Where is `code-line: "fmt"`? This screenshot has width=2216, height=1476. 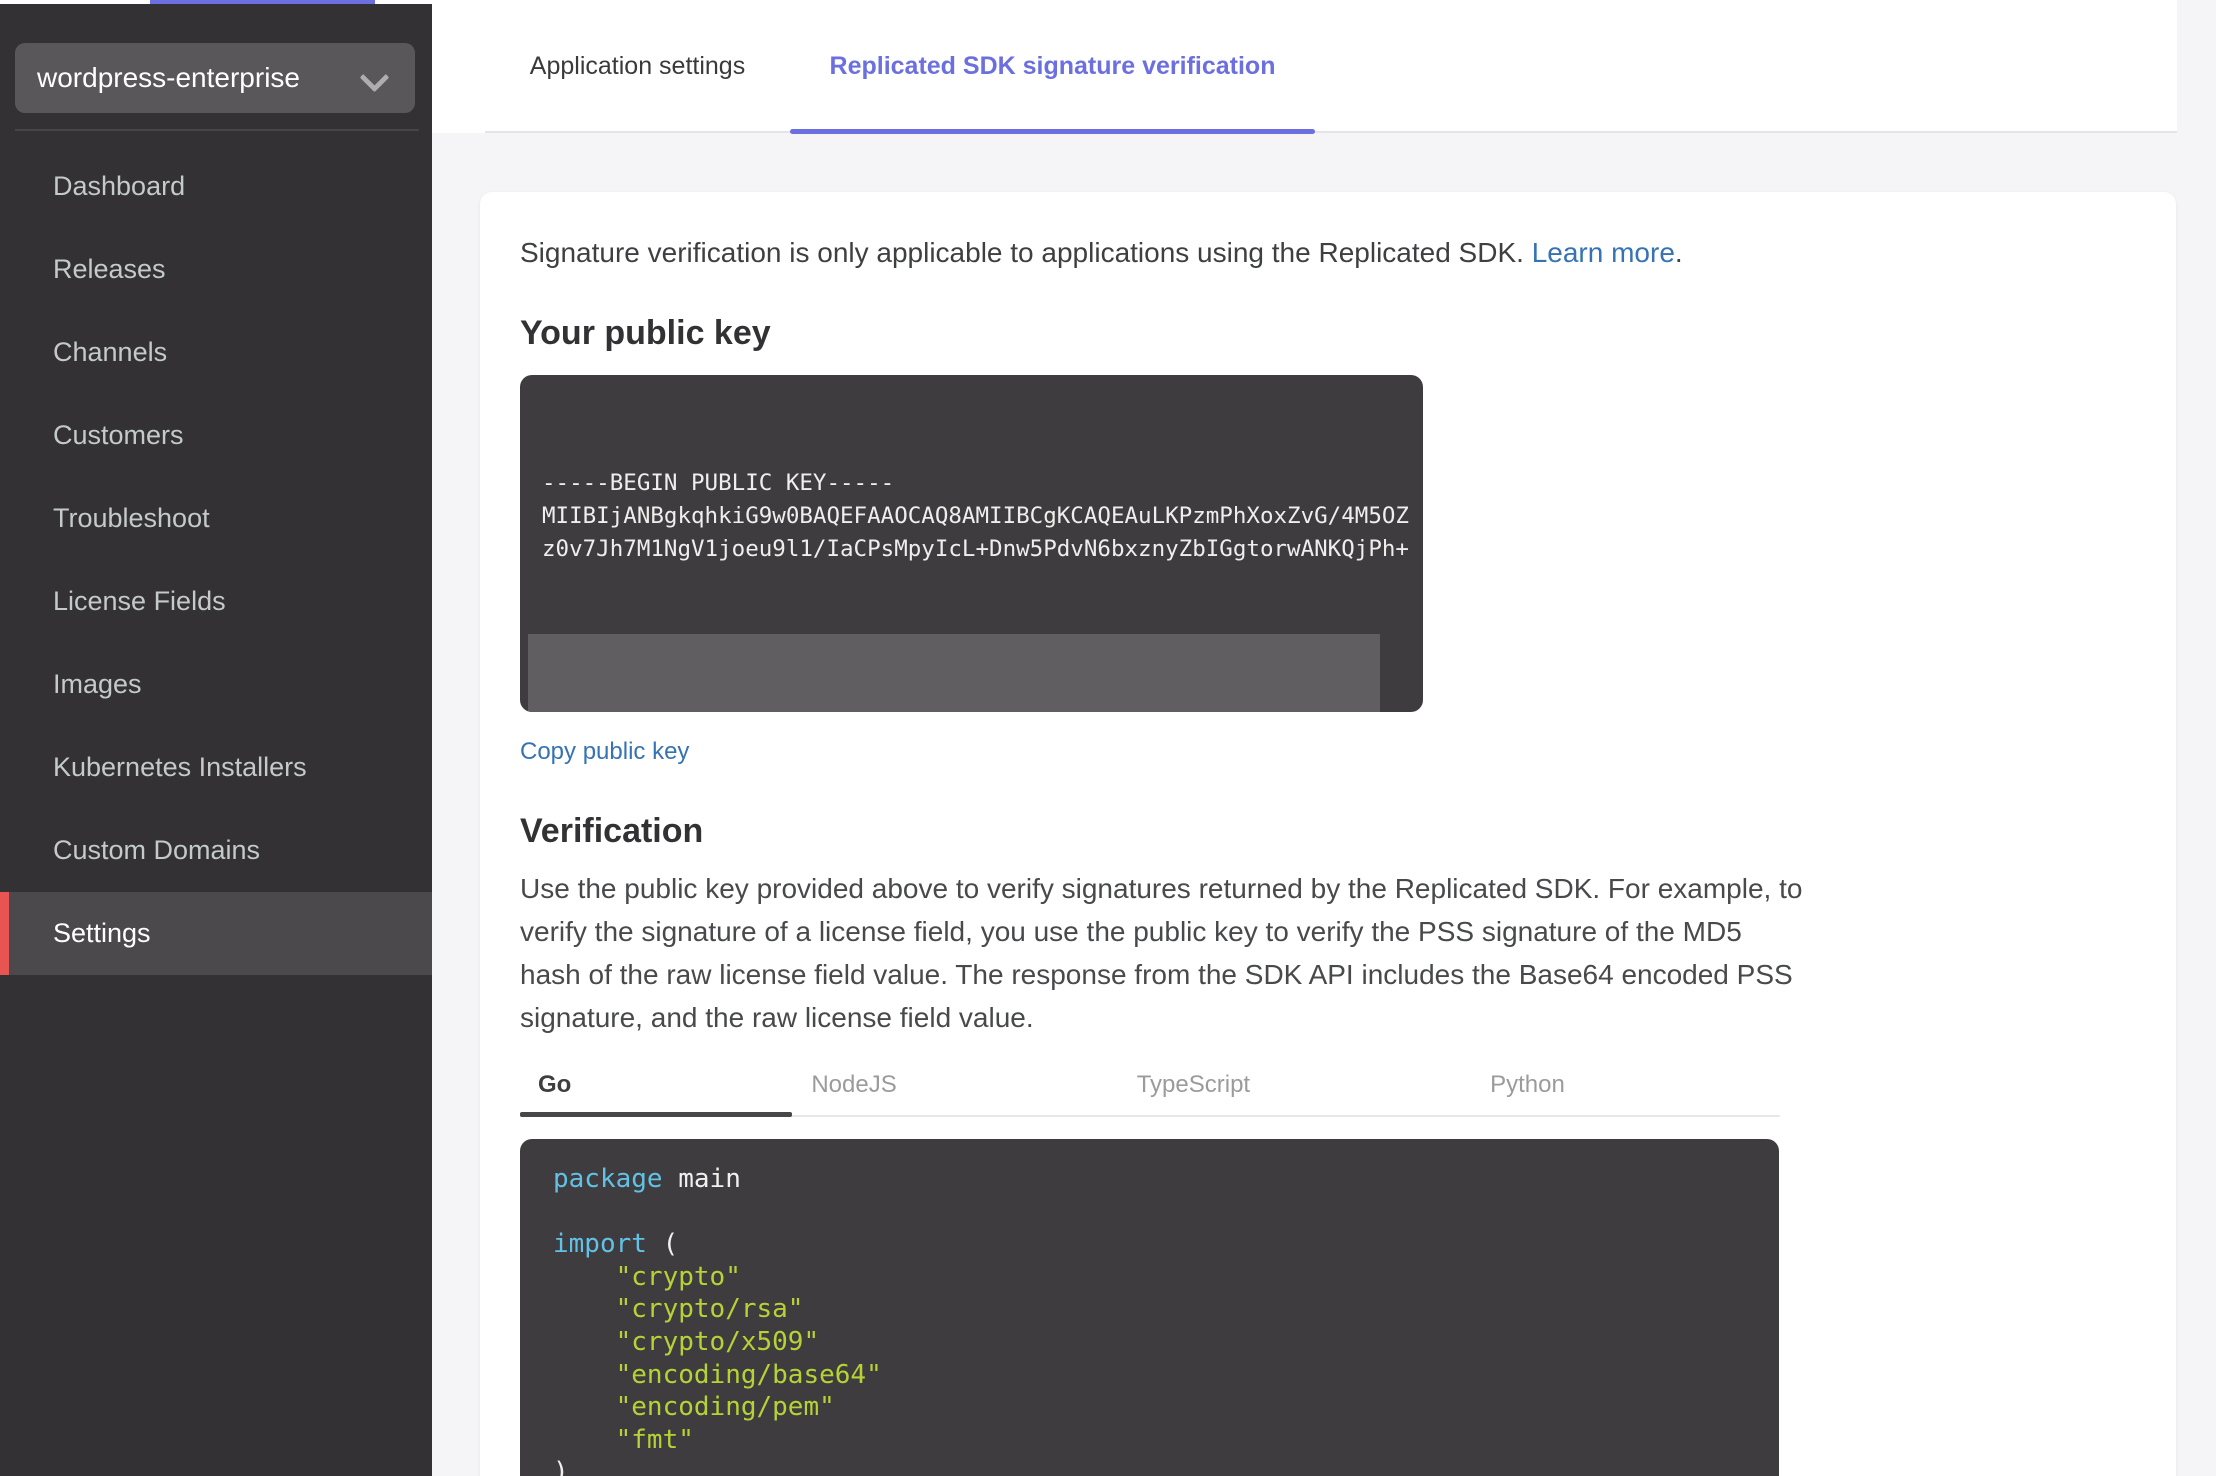 code-line: "fmt" is located at coordinates (654, 1439).